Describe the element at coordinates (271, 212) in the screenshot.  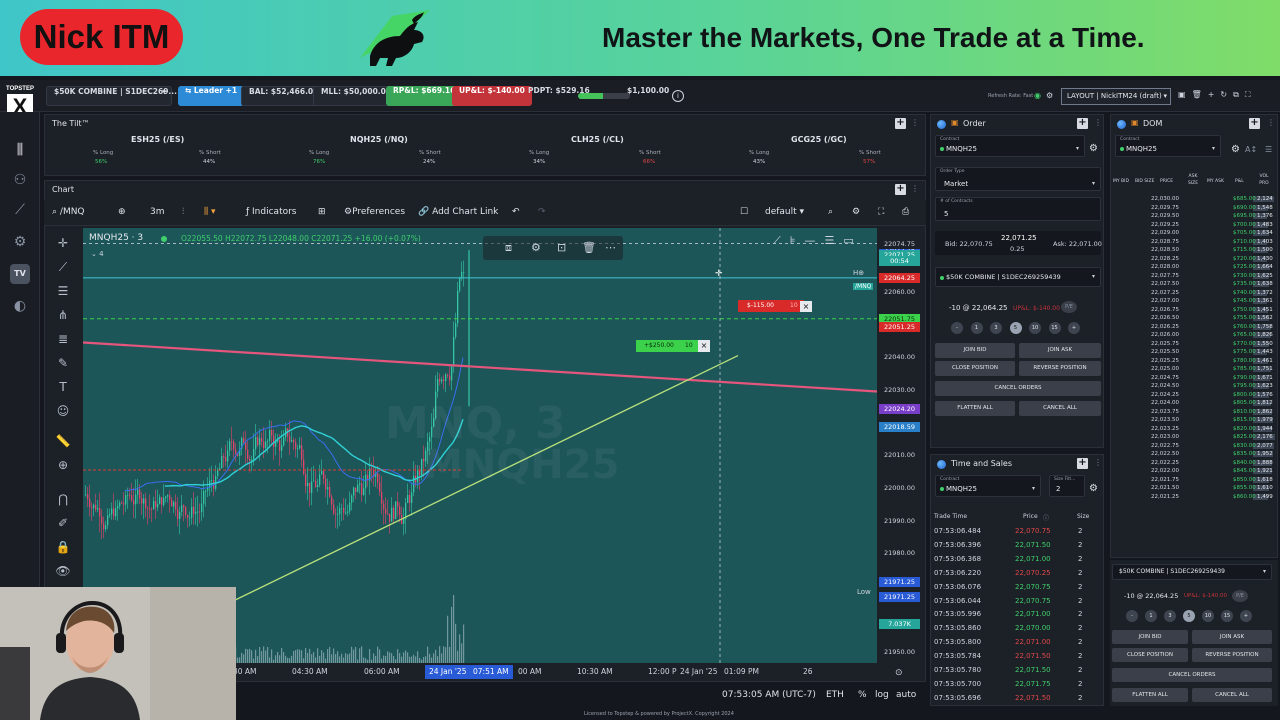
I see `indicators-button: ƒ Indicators` at that location.